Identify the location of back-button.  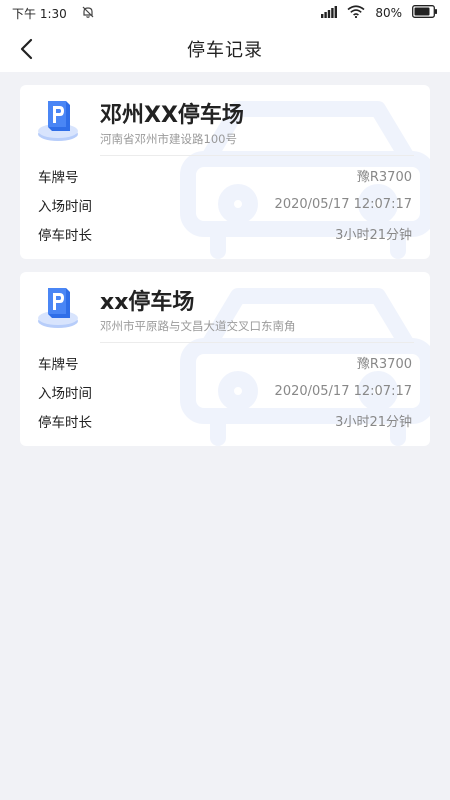
(27, 49).